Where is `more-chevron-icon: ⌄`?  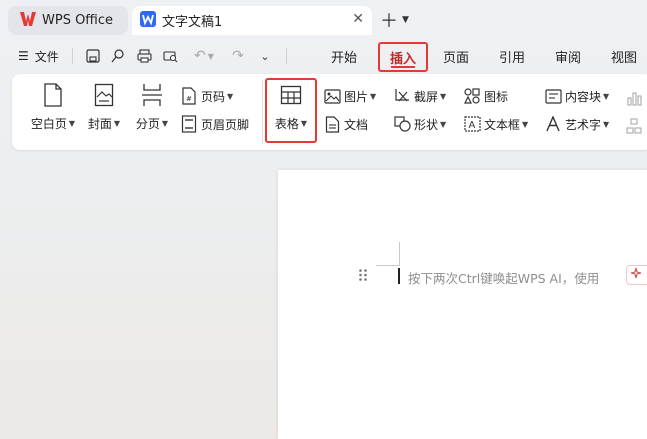
more-chevron-icon: ⌄ is located at coordinates (265, 56).